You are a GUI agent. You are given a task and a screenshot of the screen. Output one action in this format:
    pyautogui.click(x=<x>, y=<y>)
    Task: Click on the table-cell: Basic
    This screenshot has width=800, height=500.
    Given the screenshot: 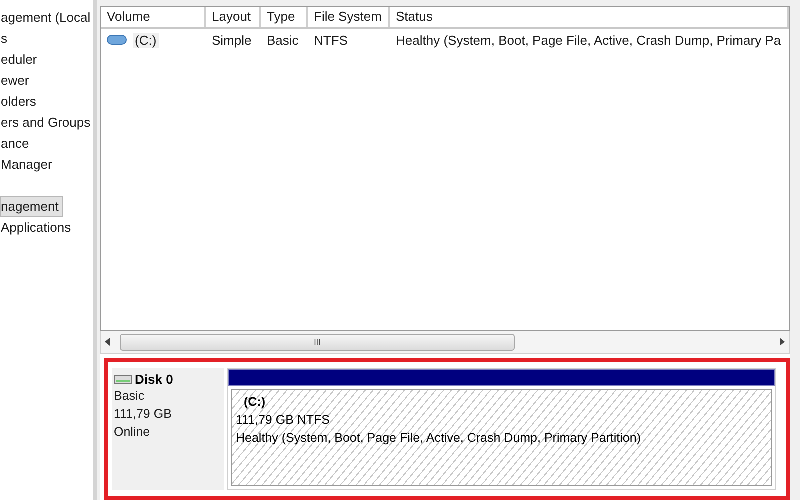 What is the action you would take?
    pyautogui.click(x=283, y=40)
    